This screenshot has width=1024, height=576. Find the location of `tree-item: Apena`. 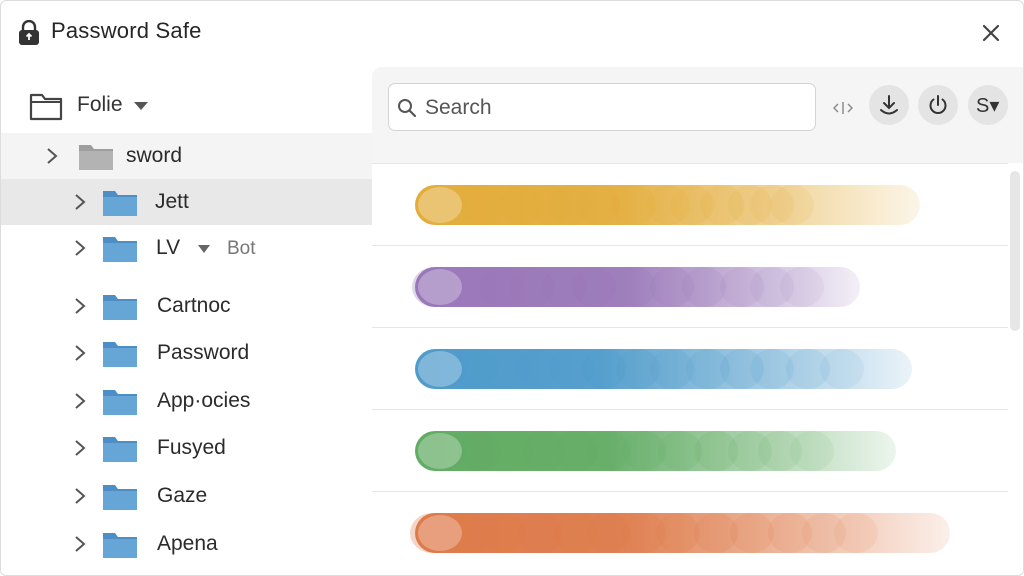

tree-item: Apena is located at coordinates (186, 544).